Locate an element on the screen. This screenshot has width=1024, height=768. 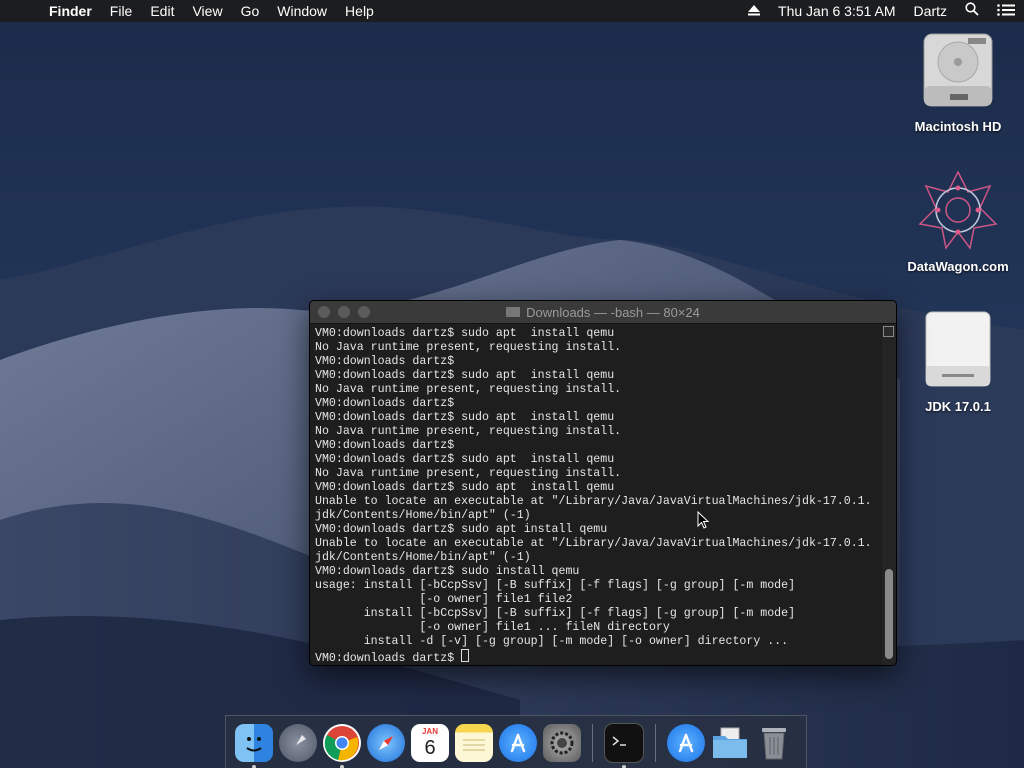
dock-launchpad-icon is located at coordinates (298, 742).